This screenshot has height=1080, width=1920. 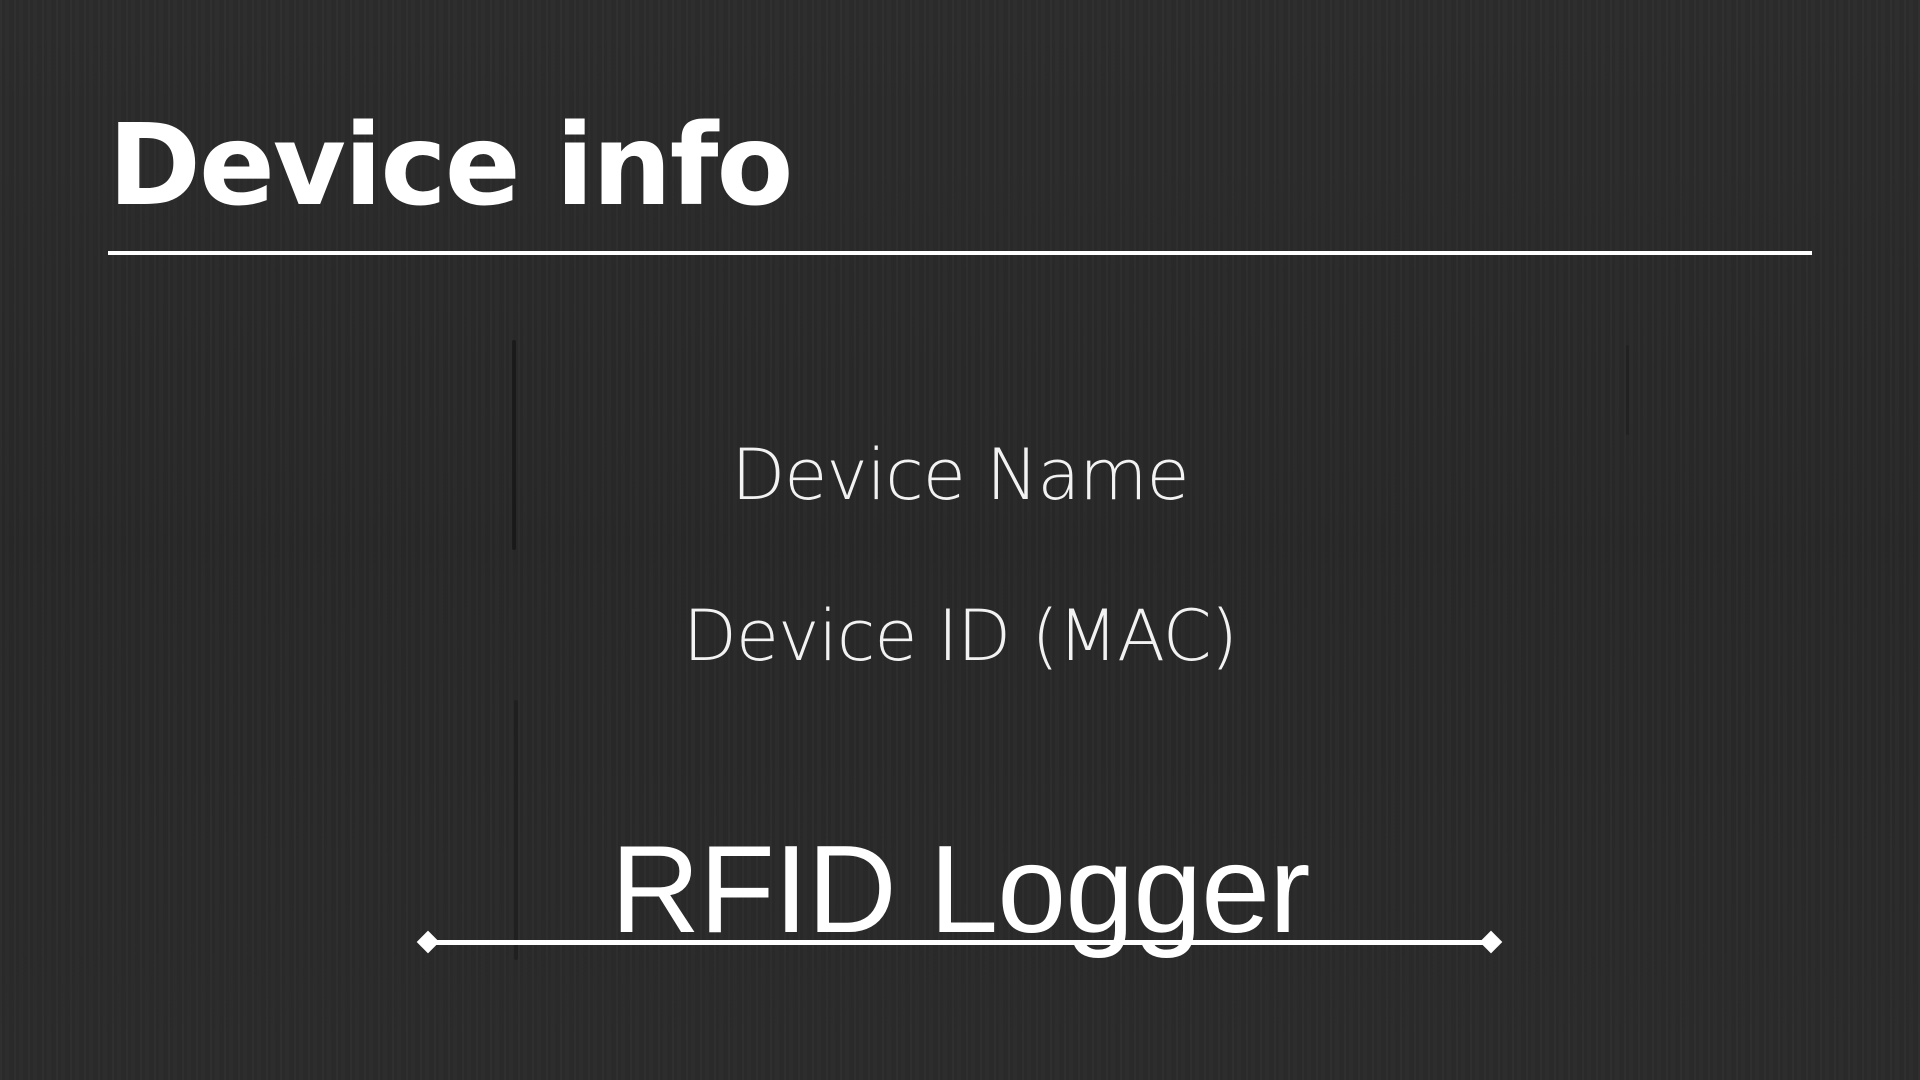 I want to click on page-title: Device info, so click(x=450, y=166).